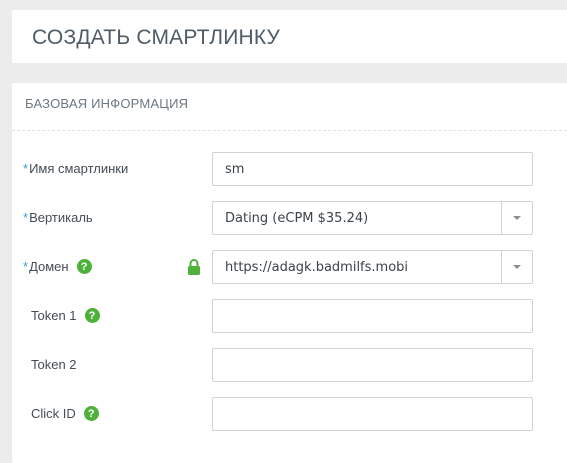  Describe the element at coordinates (372, 414) in the screenshot. I see `click-id-input` at that location.